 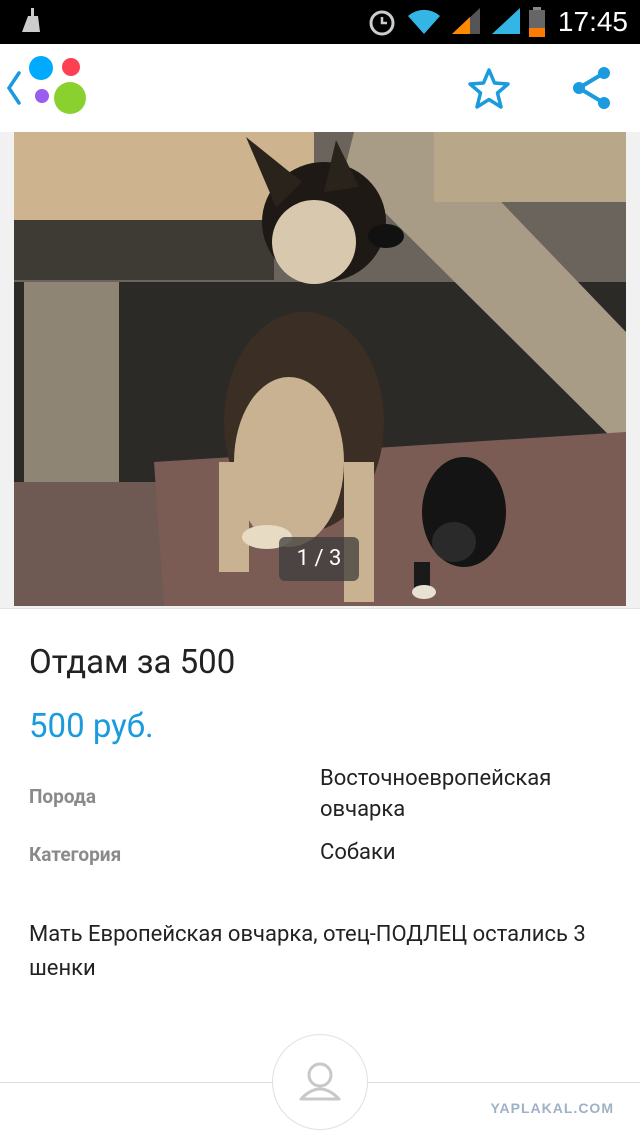 I want to click on seller-avatar-button, so click(x=320, y=1082).